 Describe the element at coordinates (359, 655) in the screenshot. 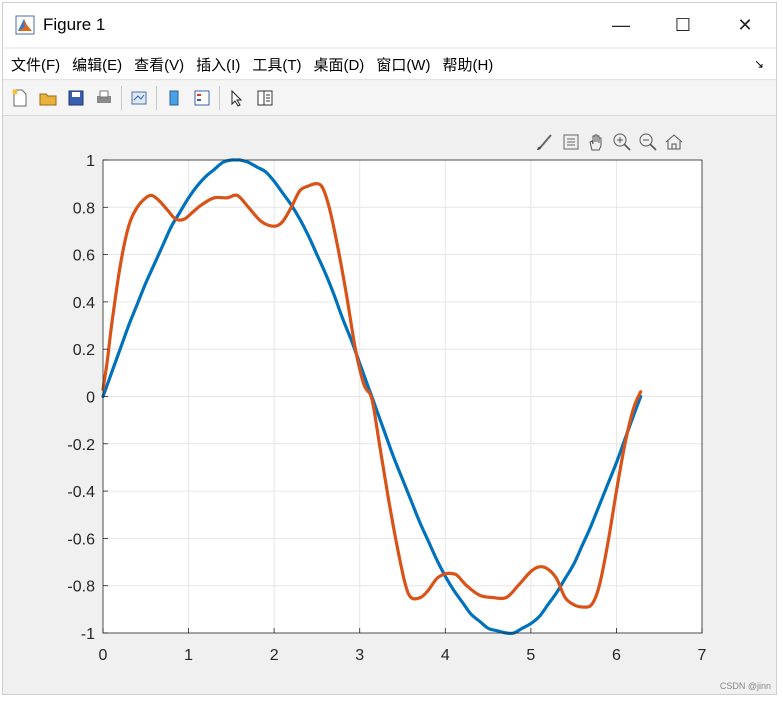

I see `x-tick-label: 3` at that location.